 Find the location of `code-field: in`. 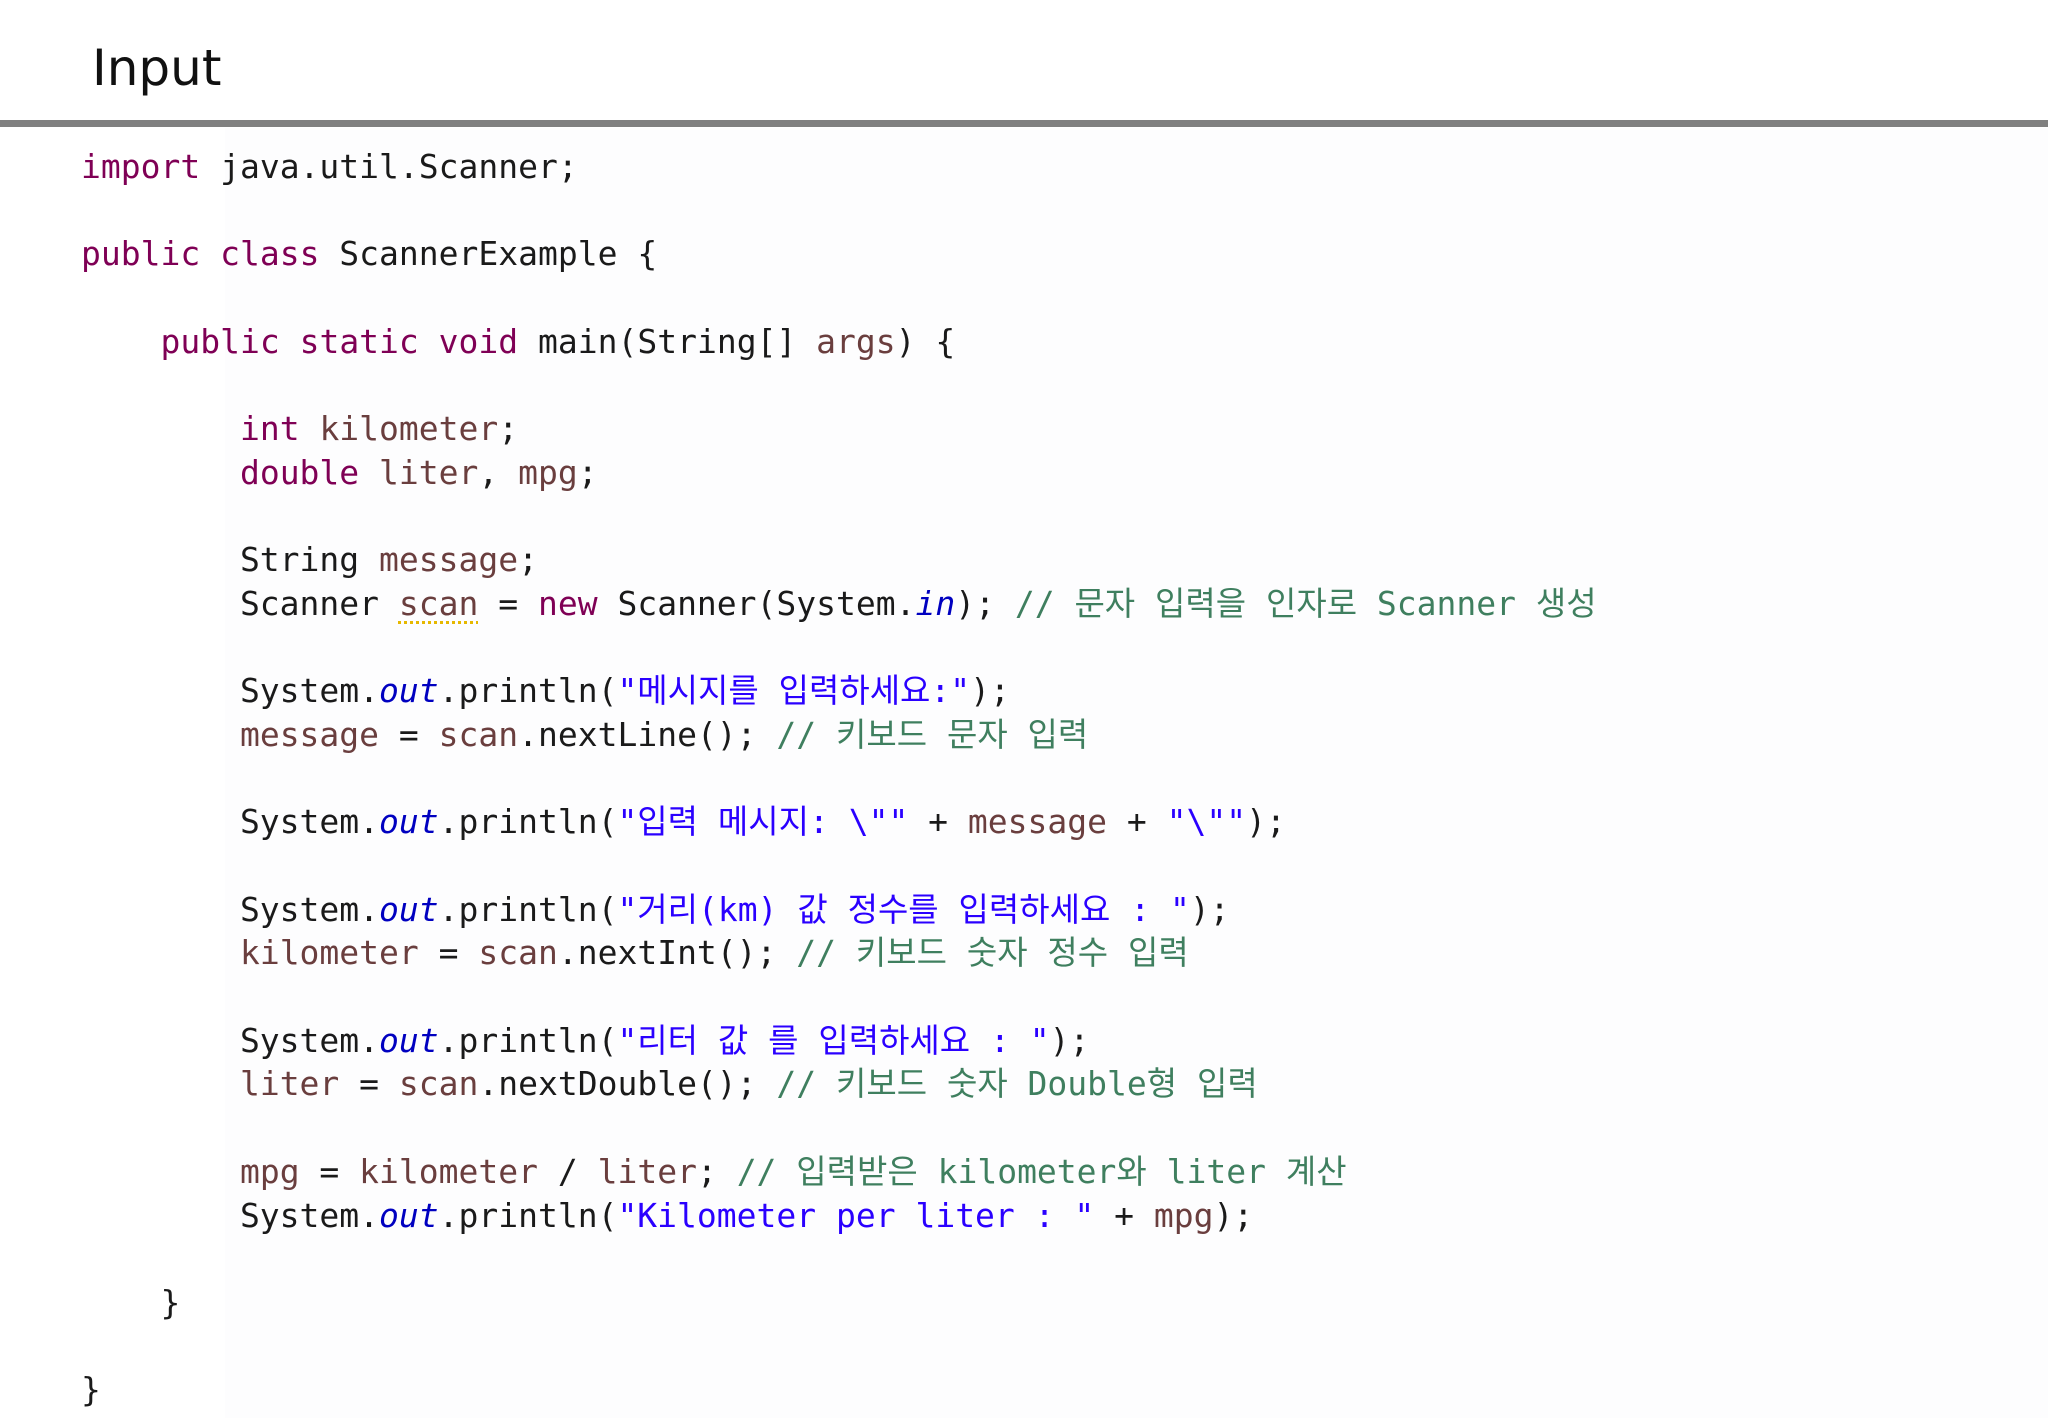

code-field: in is located at coordinates (935, 603).